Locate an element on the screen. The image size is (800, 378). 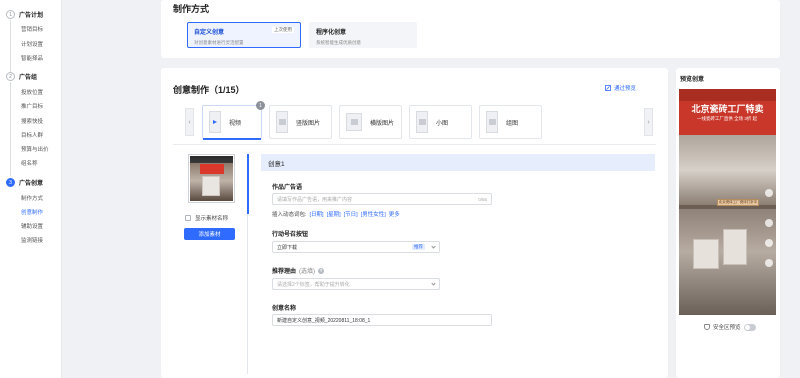
dynamic-words-row: 插入动态词包: [日期] [星期] [节日] [男性女性] 更多 is located at coordinates (336, 214).